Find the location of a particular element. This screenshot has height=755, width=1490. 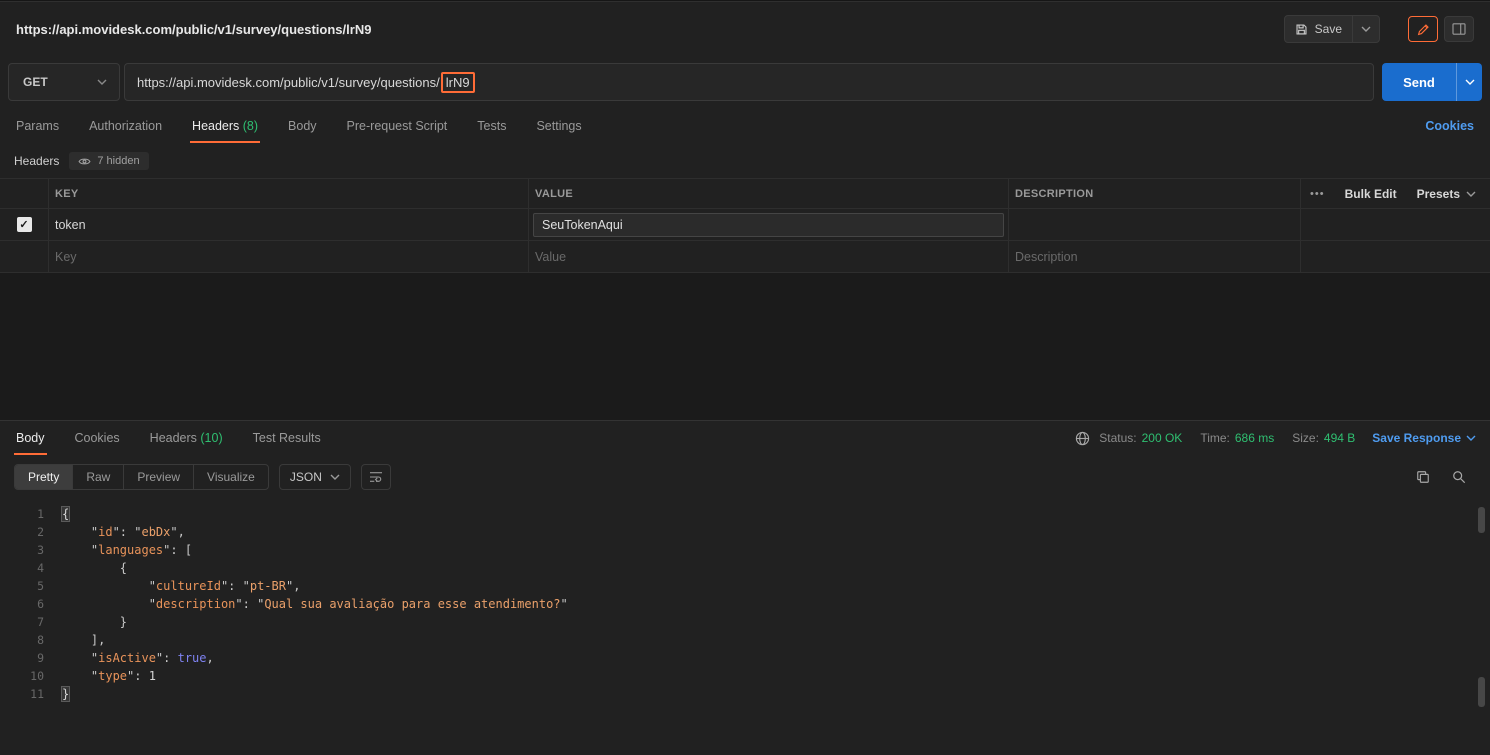

code-text: "type": 1 is located at coordinates (109, 676).